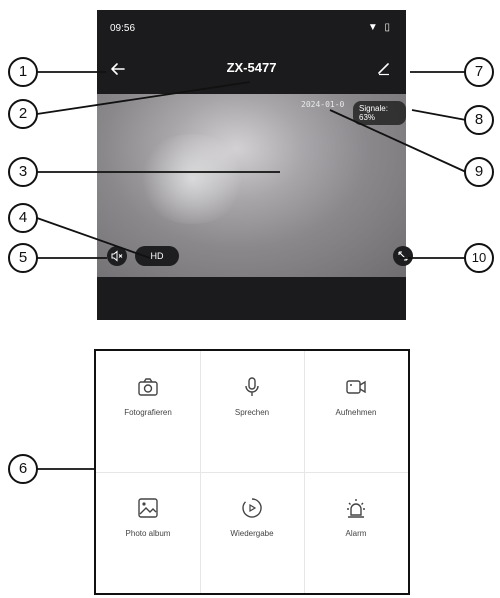 The height and width of the screenshot is (598, 500). What do you see at coordinates (23, 469) in the screenshot?
I see `callout-6: 6` at bounding box center [23, 469].